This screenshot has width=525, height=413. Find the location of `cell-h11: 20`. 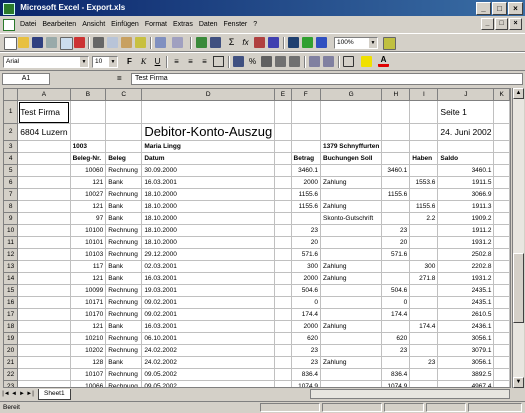

cell-h11: 20 is located at coordinates (396, 242).